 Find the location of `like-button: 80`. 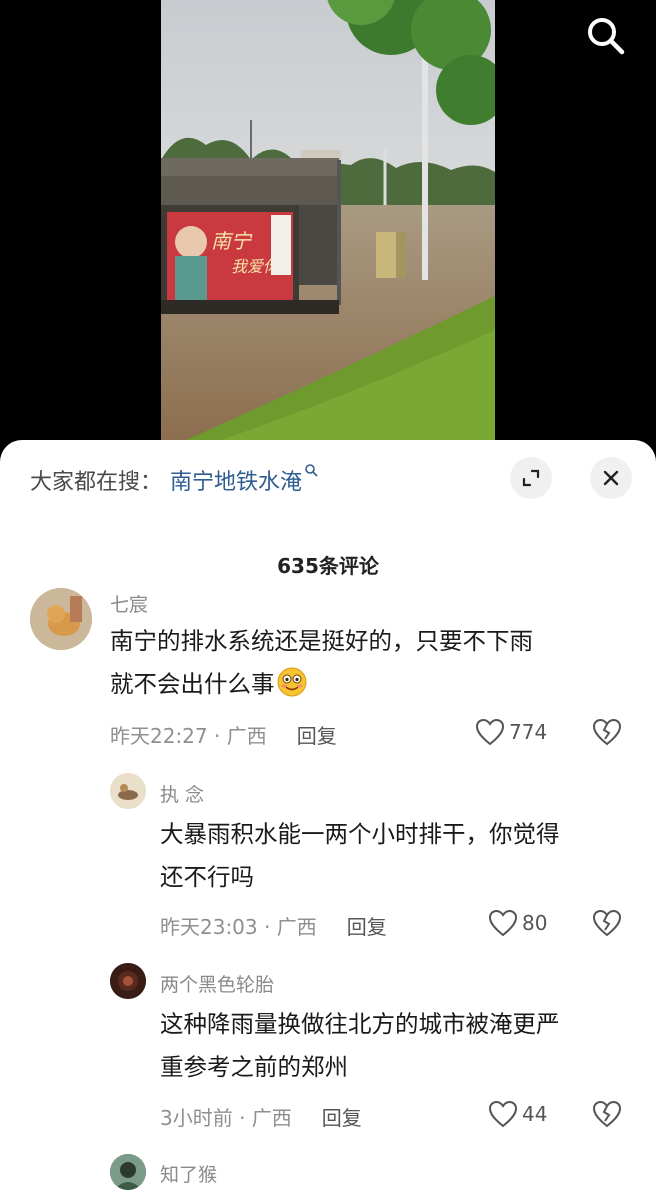

like-button: 80 is located at coordinates (517, 923).